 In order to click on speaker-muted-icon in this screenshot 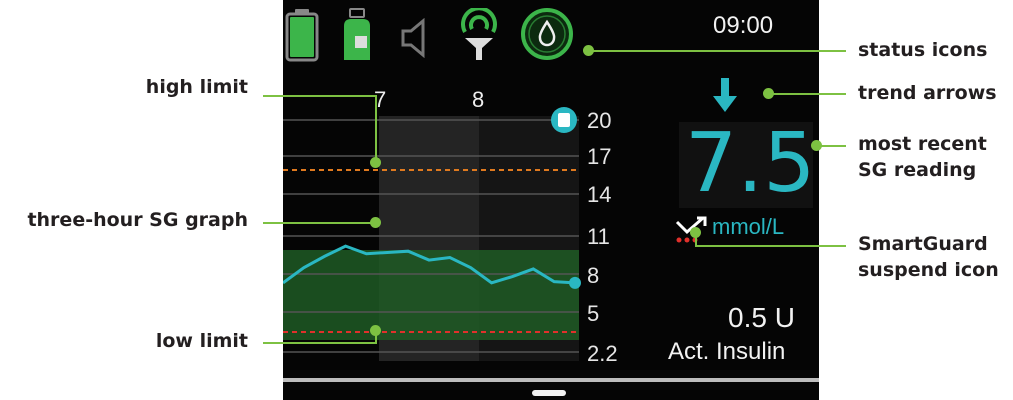, I will do `click(413, 38)`.